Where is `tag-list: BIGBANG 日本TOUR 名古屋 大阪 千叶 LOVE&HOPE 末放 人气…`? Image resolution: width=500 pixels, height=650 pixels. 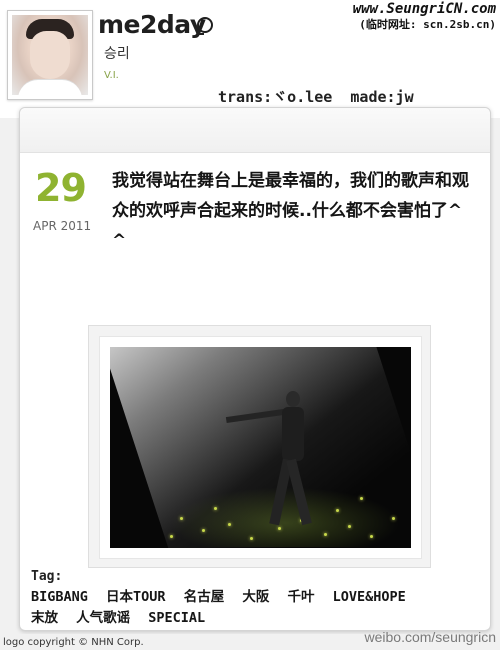
tag-list: BIGBANG 日本TOUR 名古屋 大阪 千叶 LOVE&HOPE 末放 人气… is located at coordinates (251, 608).